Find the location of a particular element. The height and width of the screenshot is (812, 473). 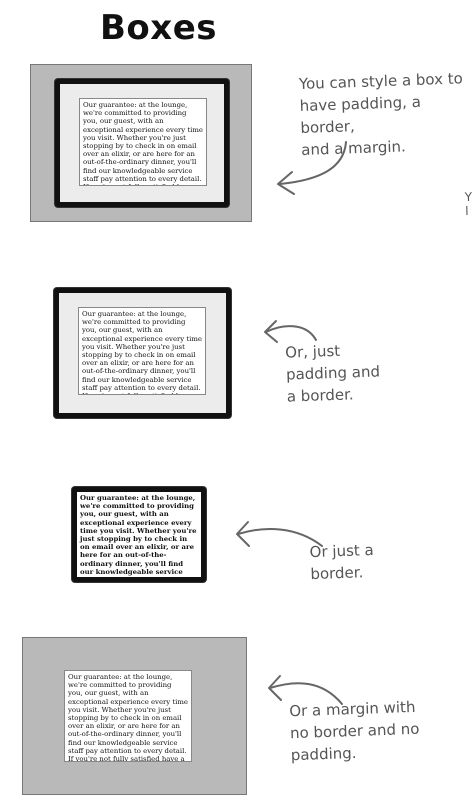

page-title: Boxes is located at coordinates (159, 28).